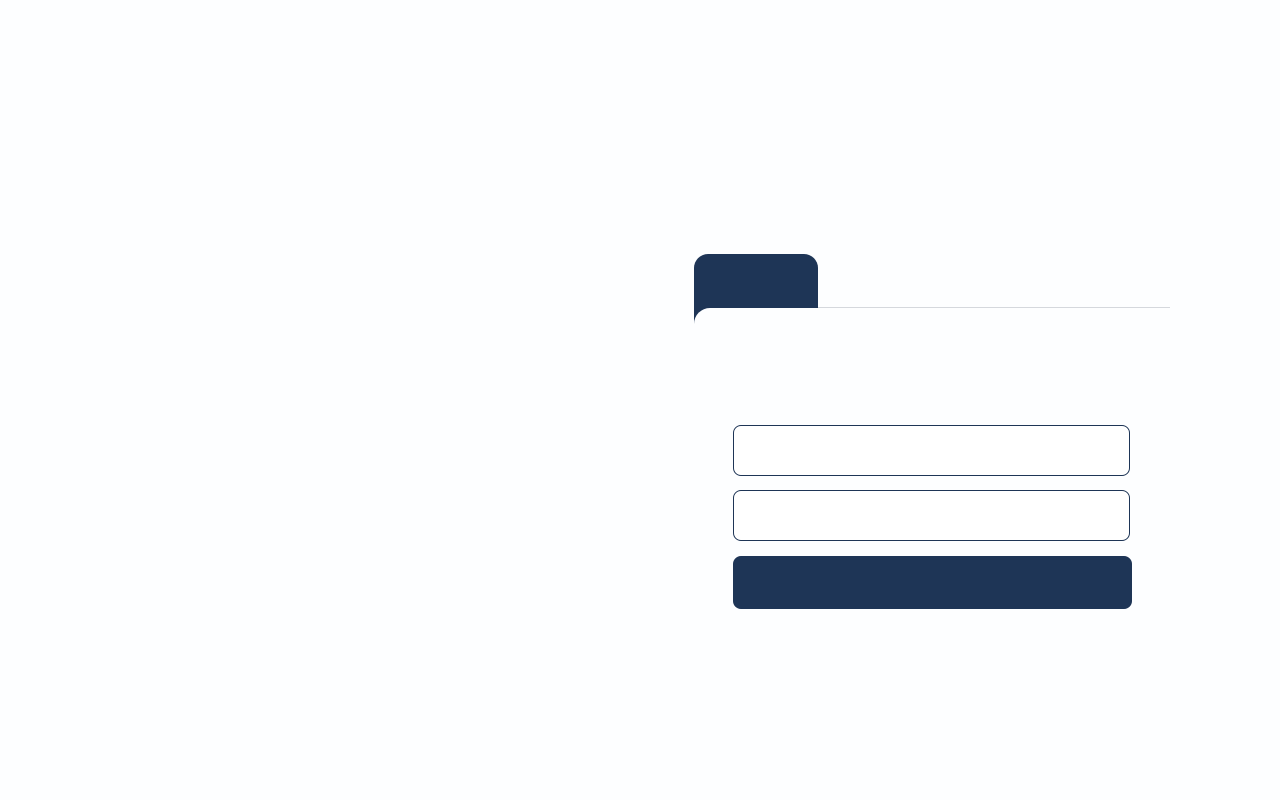 Image resolution: width=1280 pixels, height=800 pixels. I want to click on tab-divider, so click(994, 307).